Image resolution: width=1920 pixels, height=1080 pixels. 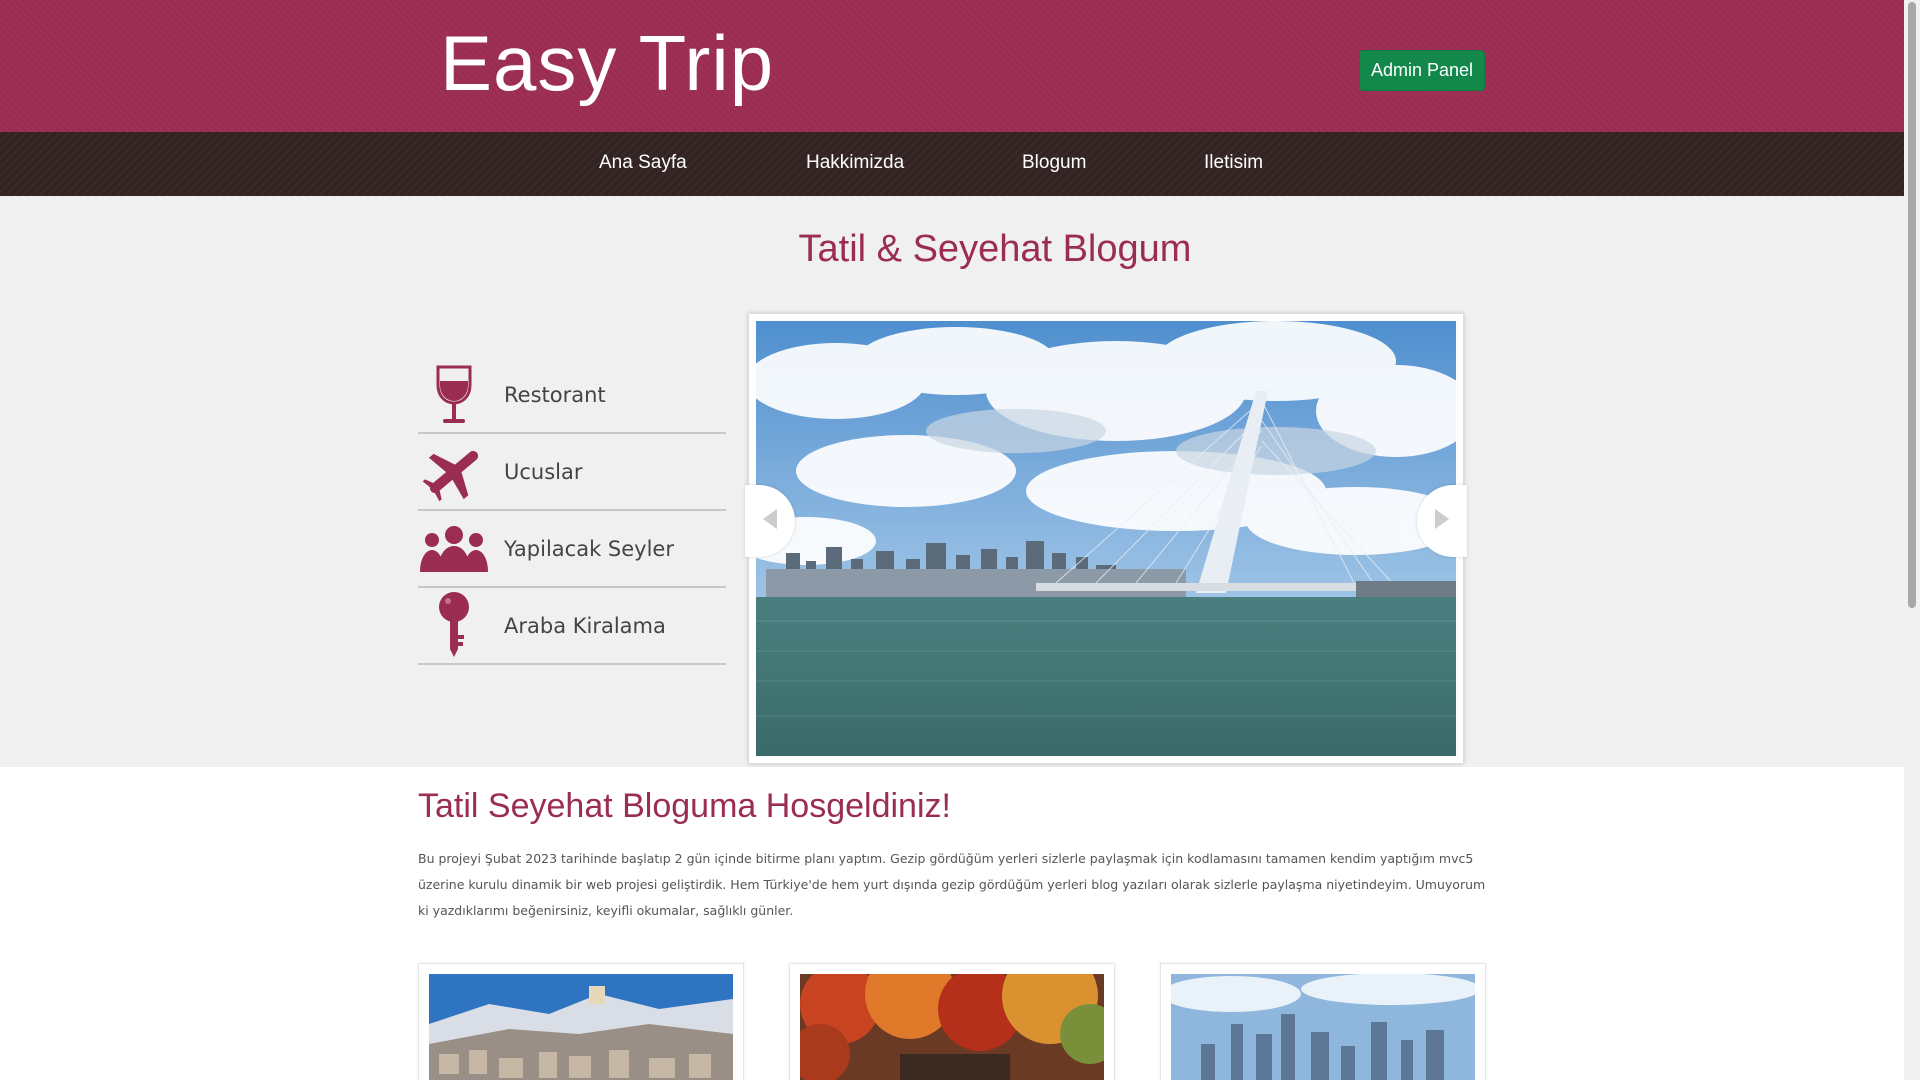 What do you see at coordinates (770, 521) in the screenshot?
I see `chevron-left-icon` at bounding box center [770, 521].